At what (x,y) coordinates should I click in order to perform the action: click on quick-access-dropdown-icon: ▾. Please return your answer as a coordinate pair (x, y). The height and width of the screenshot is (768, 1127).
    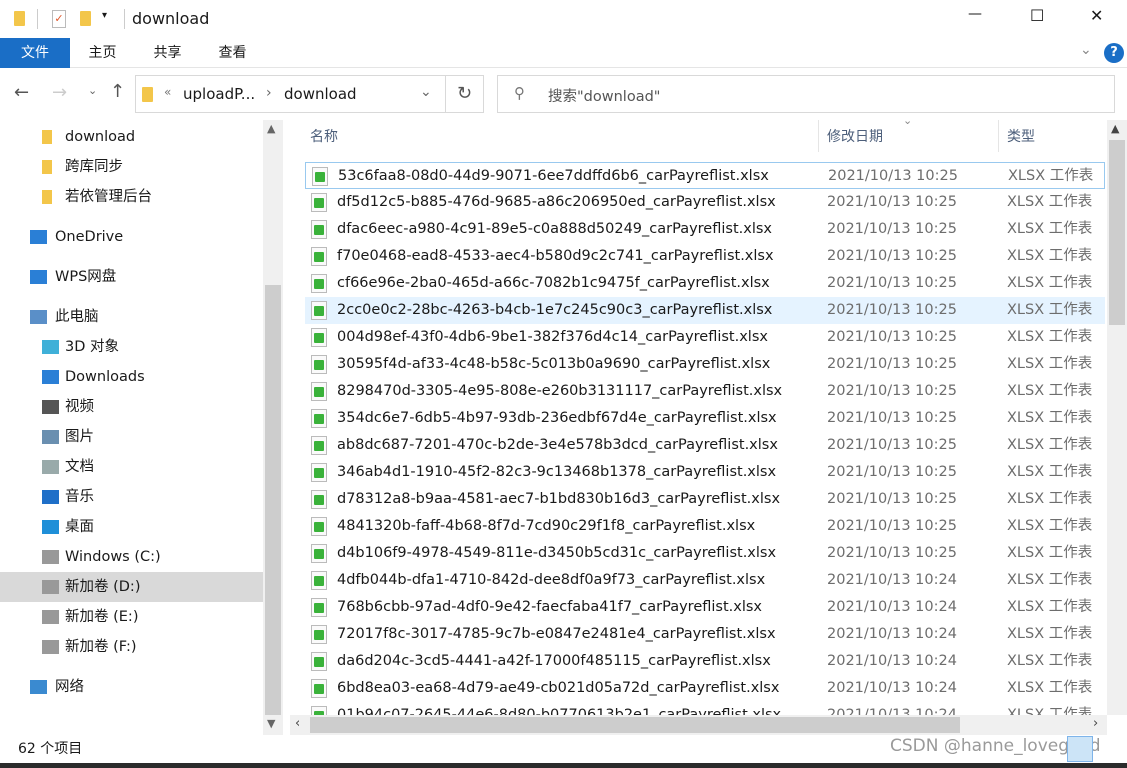
    Looking at the image, I should click on (104, 15).